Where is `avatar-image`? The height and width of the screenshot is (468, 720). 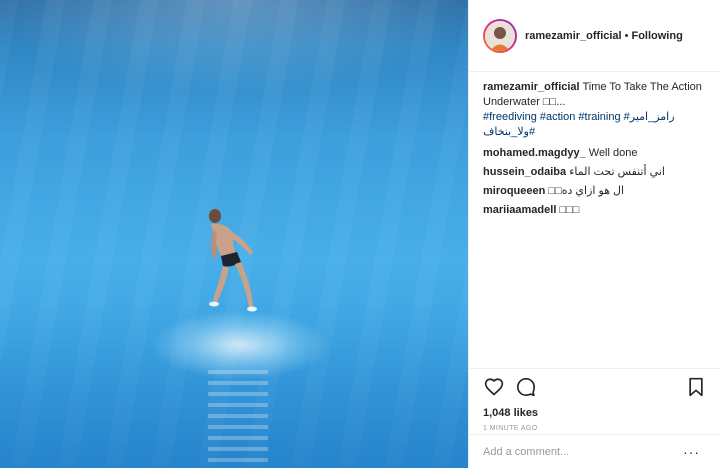
avatar-image is located at coordinates (500, 35).